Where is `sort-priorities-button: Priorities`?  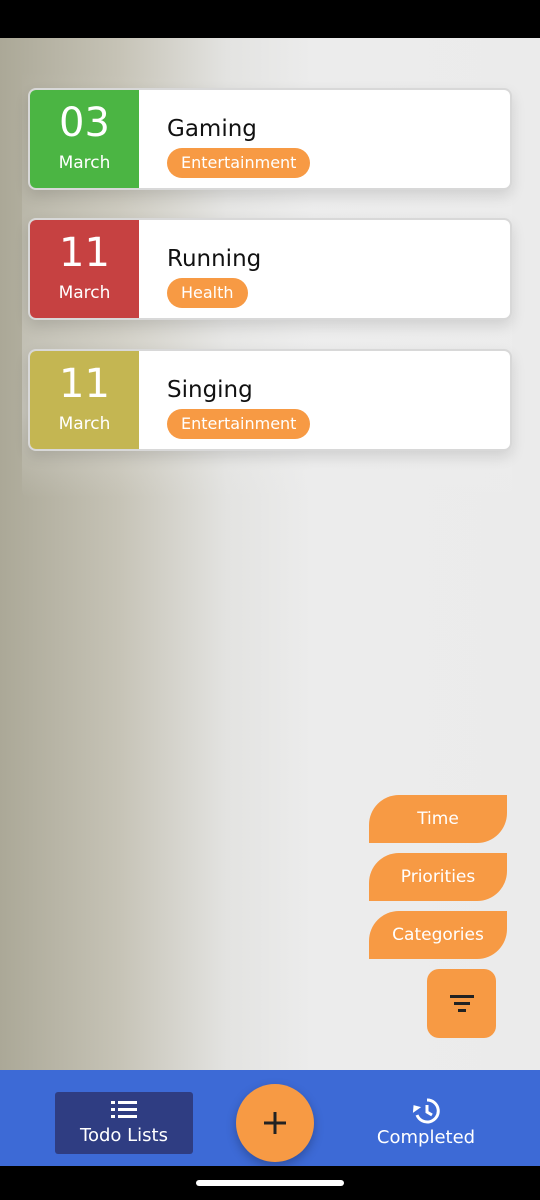
sort-priorities-button: Priorities is located at coordinates (438, 877).